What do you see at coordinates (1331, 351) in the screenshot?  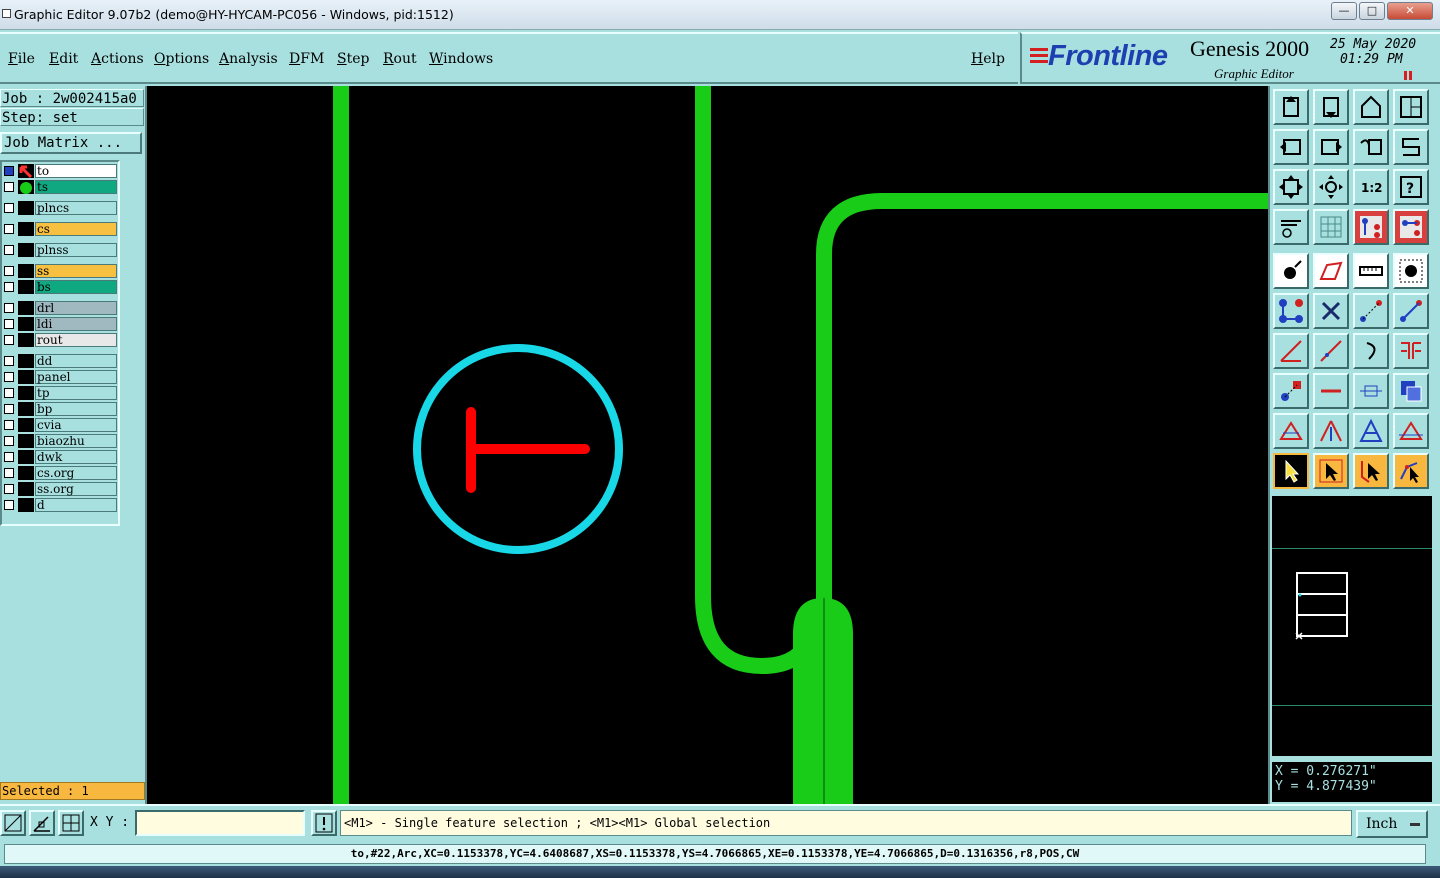 I see `line-draw-icon` at bounding box center [1331, 351].